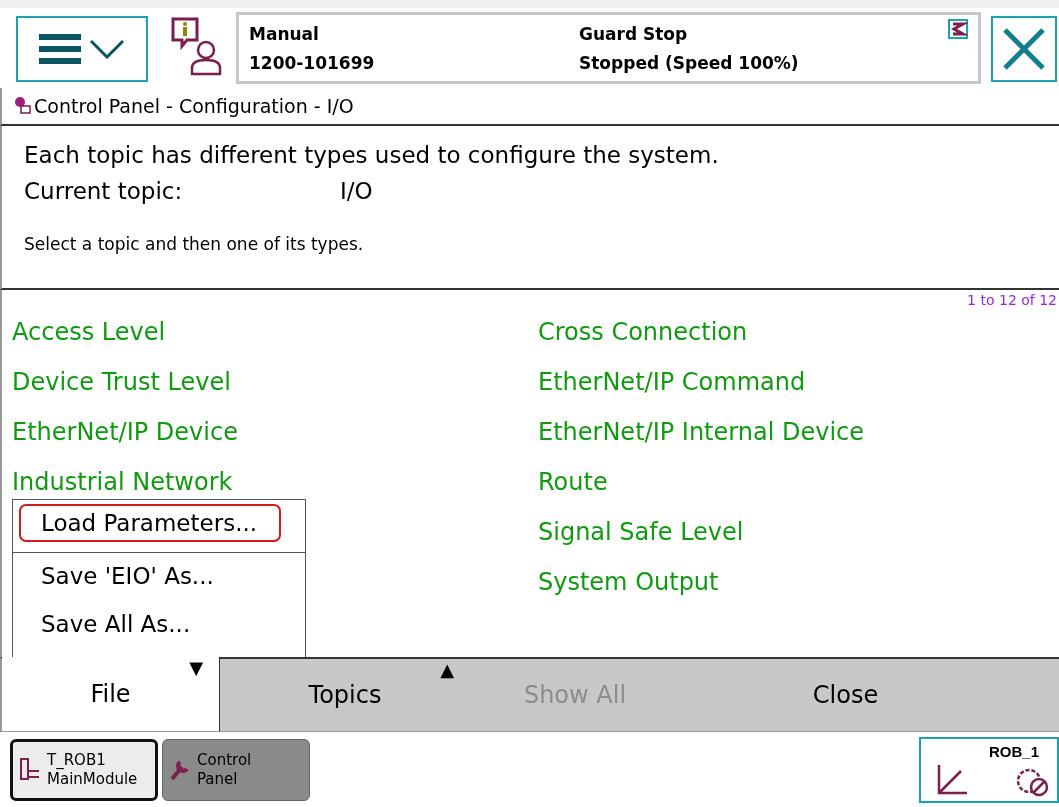 This screenshot has width=1059, height=807. Describe the element at coordinates (798, 489) in the screenshot. I see `type-link: Route` at that location.